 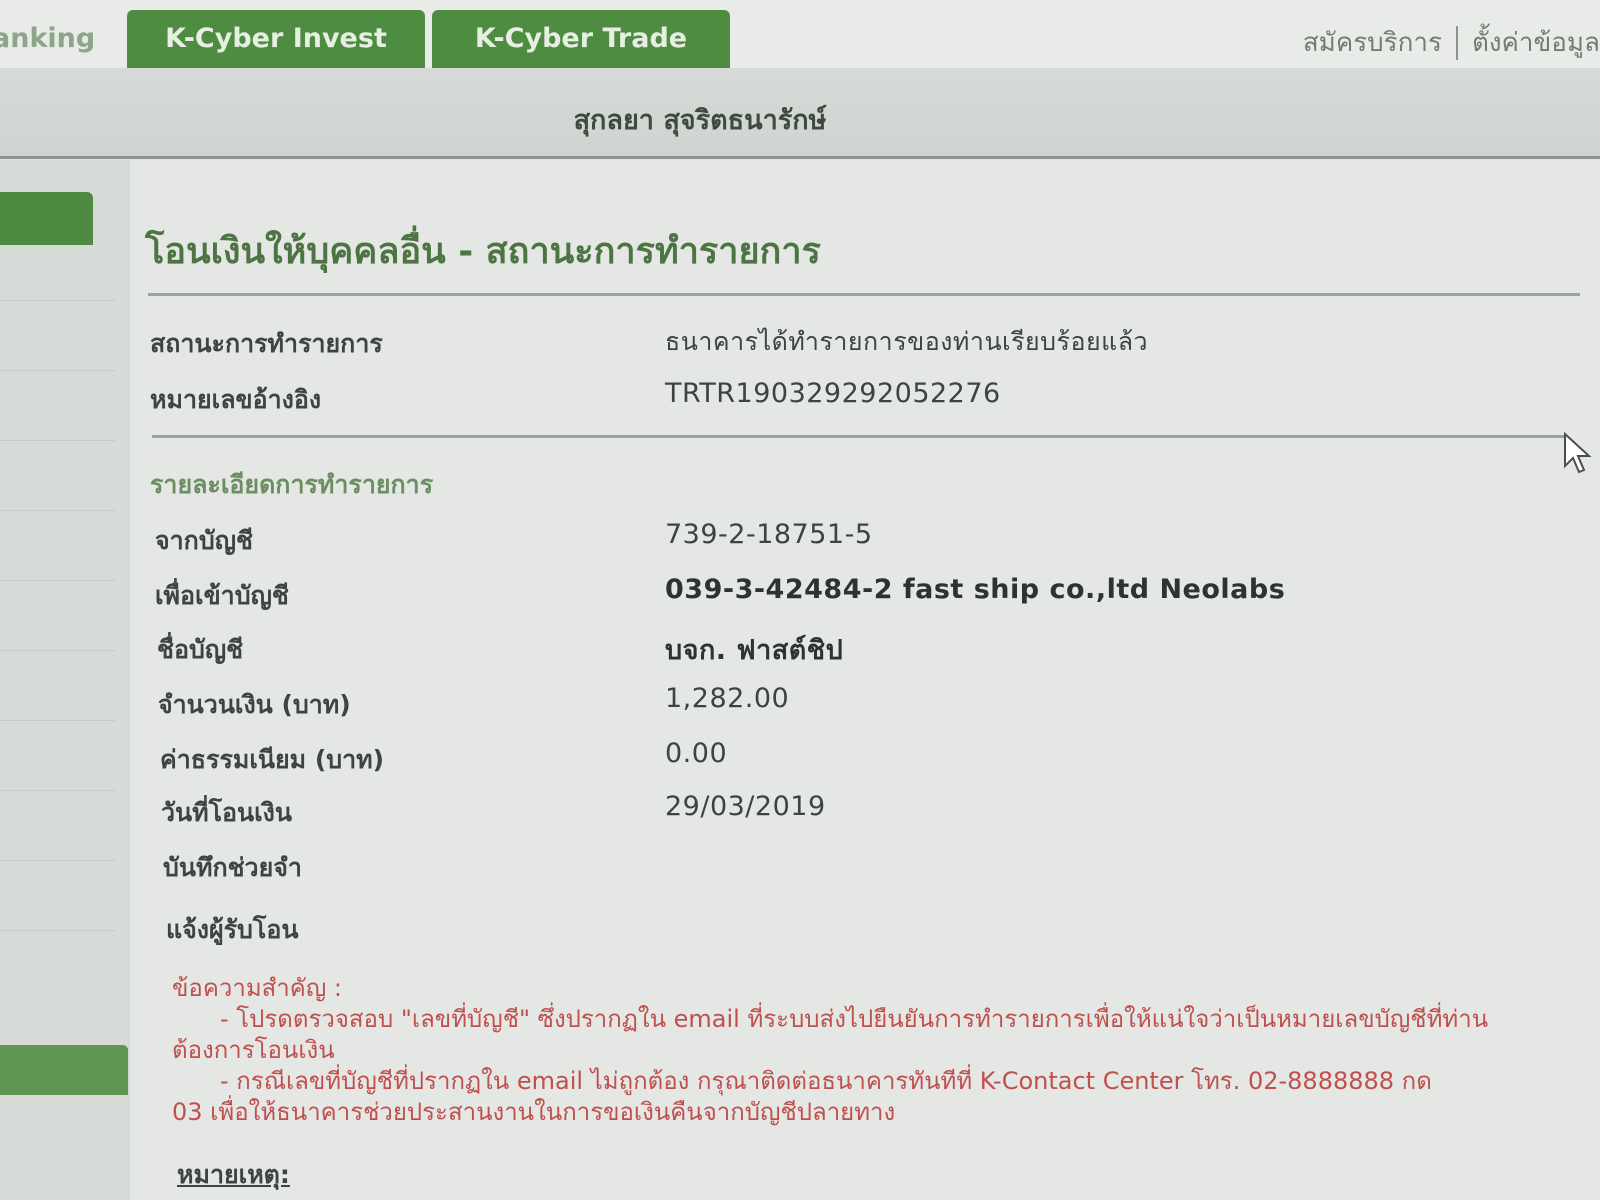 I want to click on to-account-value: 039-3-42484-2 fast ship co.,ltd Neolabs, so click(x=975, y=589).